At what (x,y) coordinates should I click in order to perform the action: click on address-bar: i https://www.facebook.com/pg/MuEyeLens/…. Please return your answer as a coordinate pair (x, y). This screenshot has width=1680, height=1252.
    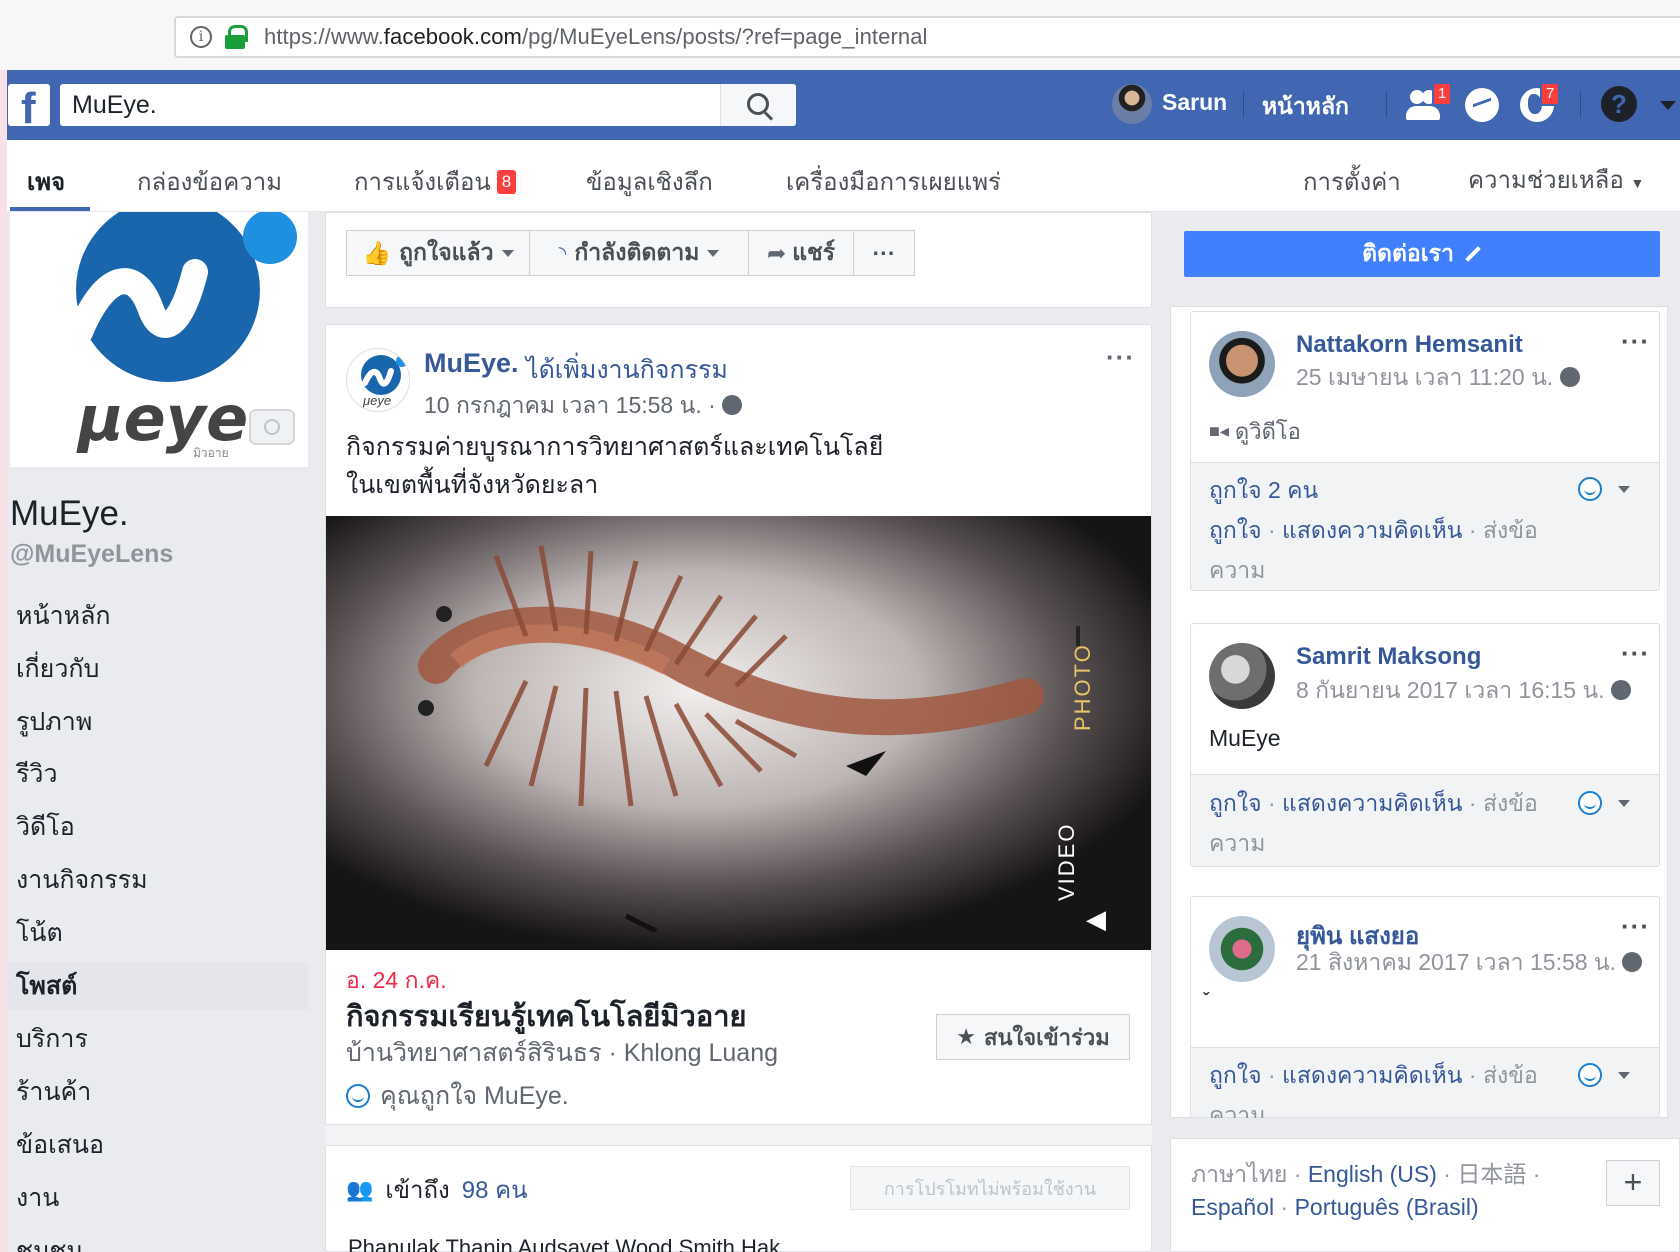
    Looking at the image, I should click on (927, 37).